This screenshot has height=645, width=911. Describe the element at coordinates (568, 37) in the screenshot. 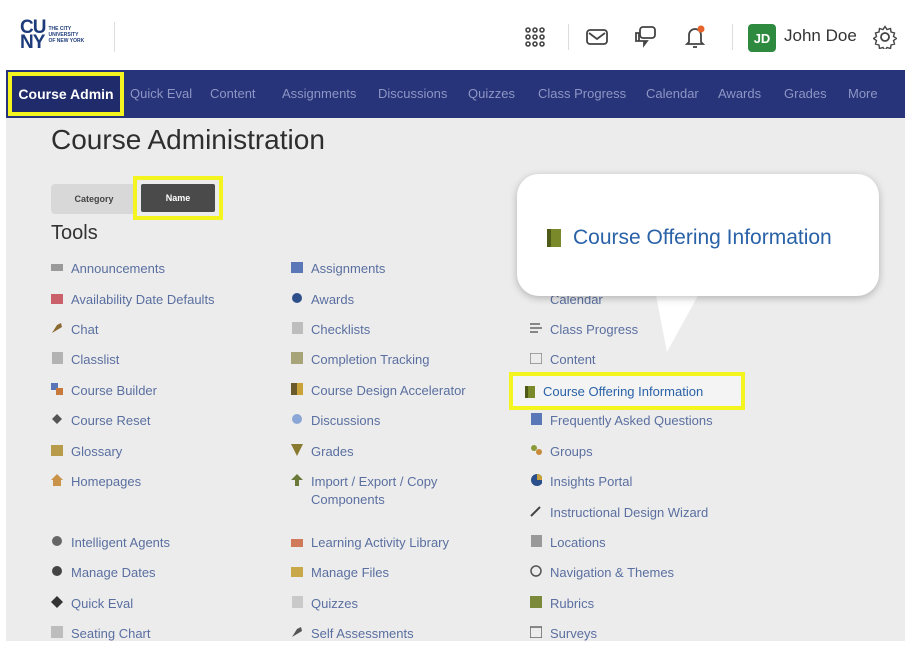

I see `header-divider` at that location.